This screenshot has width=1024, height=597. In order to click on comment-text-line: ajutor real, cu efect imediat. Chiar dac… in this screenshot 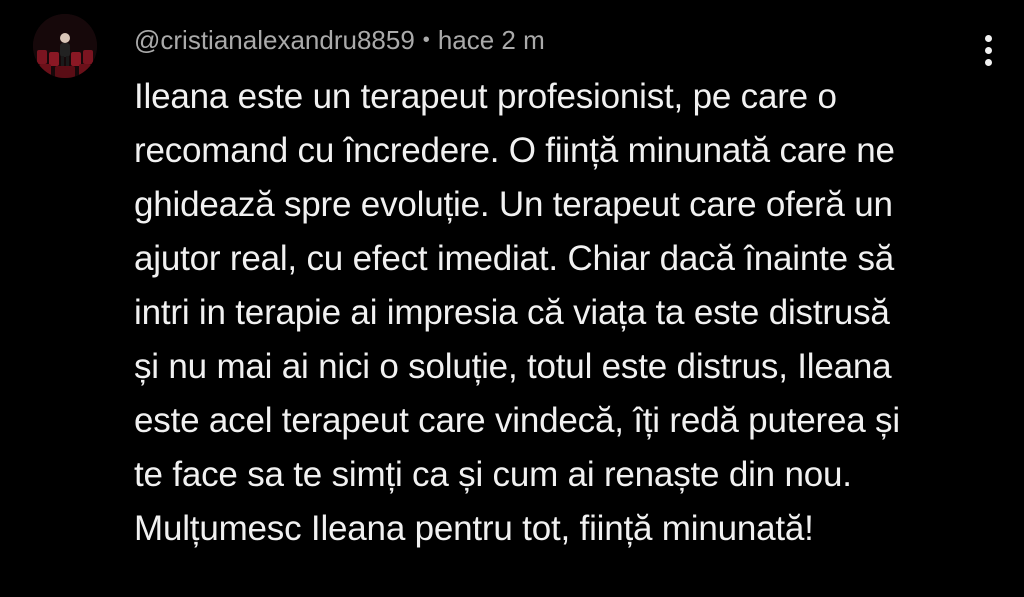, I will do `click(514, 258)`.